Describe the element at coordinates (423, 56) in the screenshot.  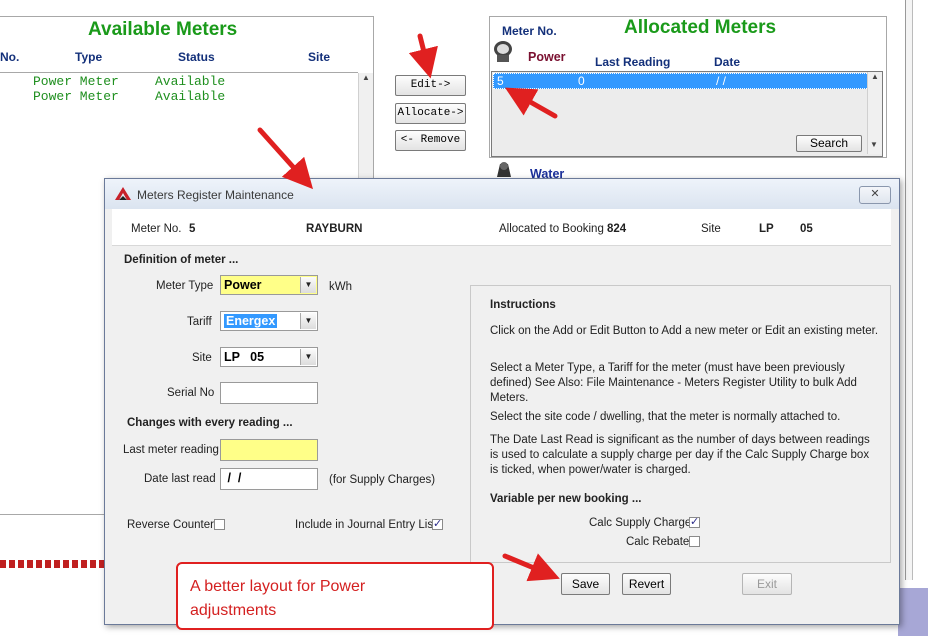
I see `arrow-to-edit` at that location.